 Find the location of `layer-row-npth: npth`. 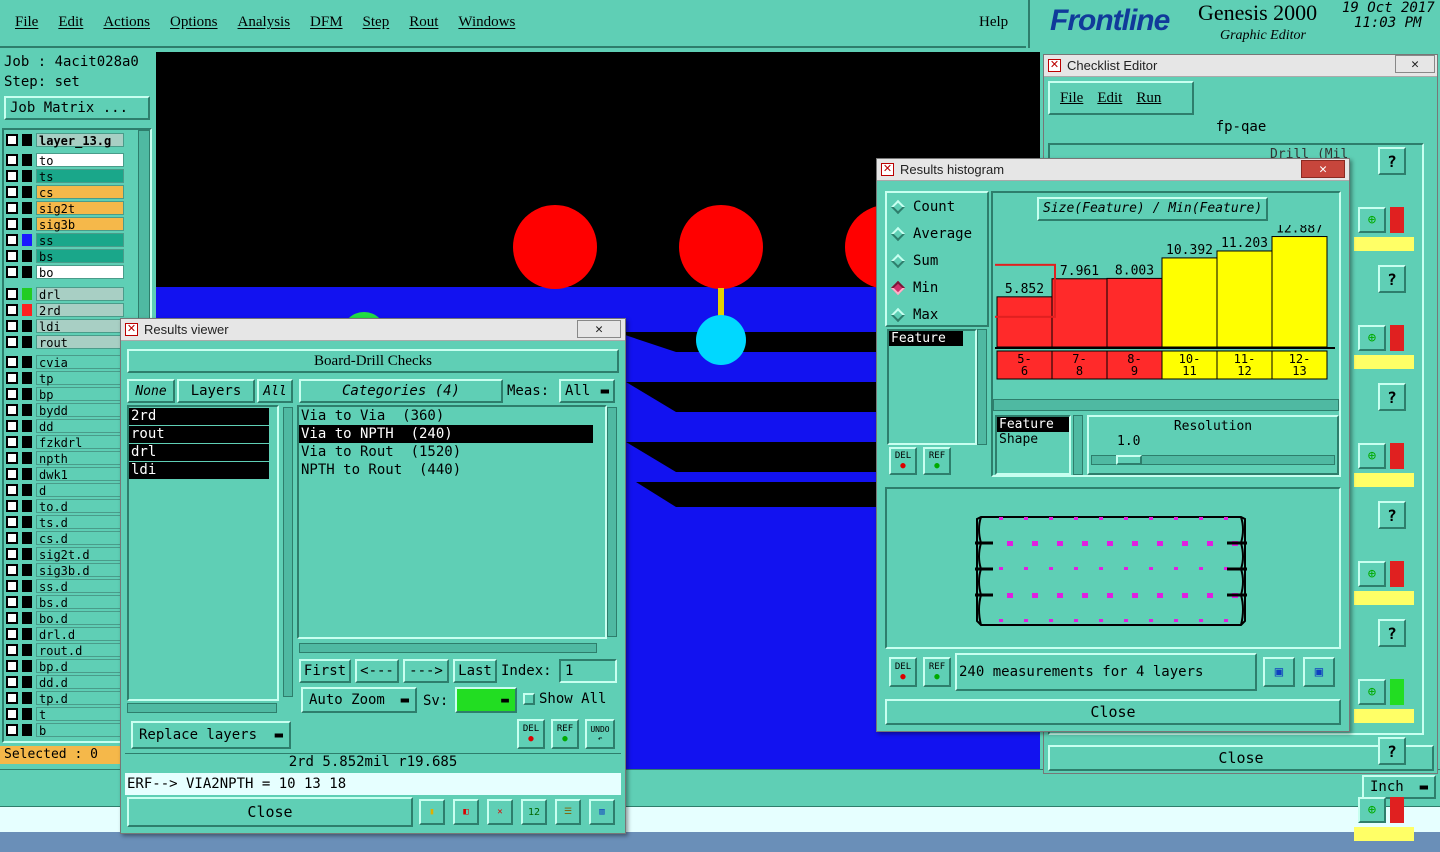

layer-row-npth: npth is located at coordinates (65, 458).